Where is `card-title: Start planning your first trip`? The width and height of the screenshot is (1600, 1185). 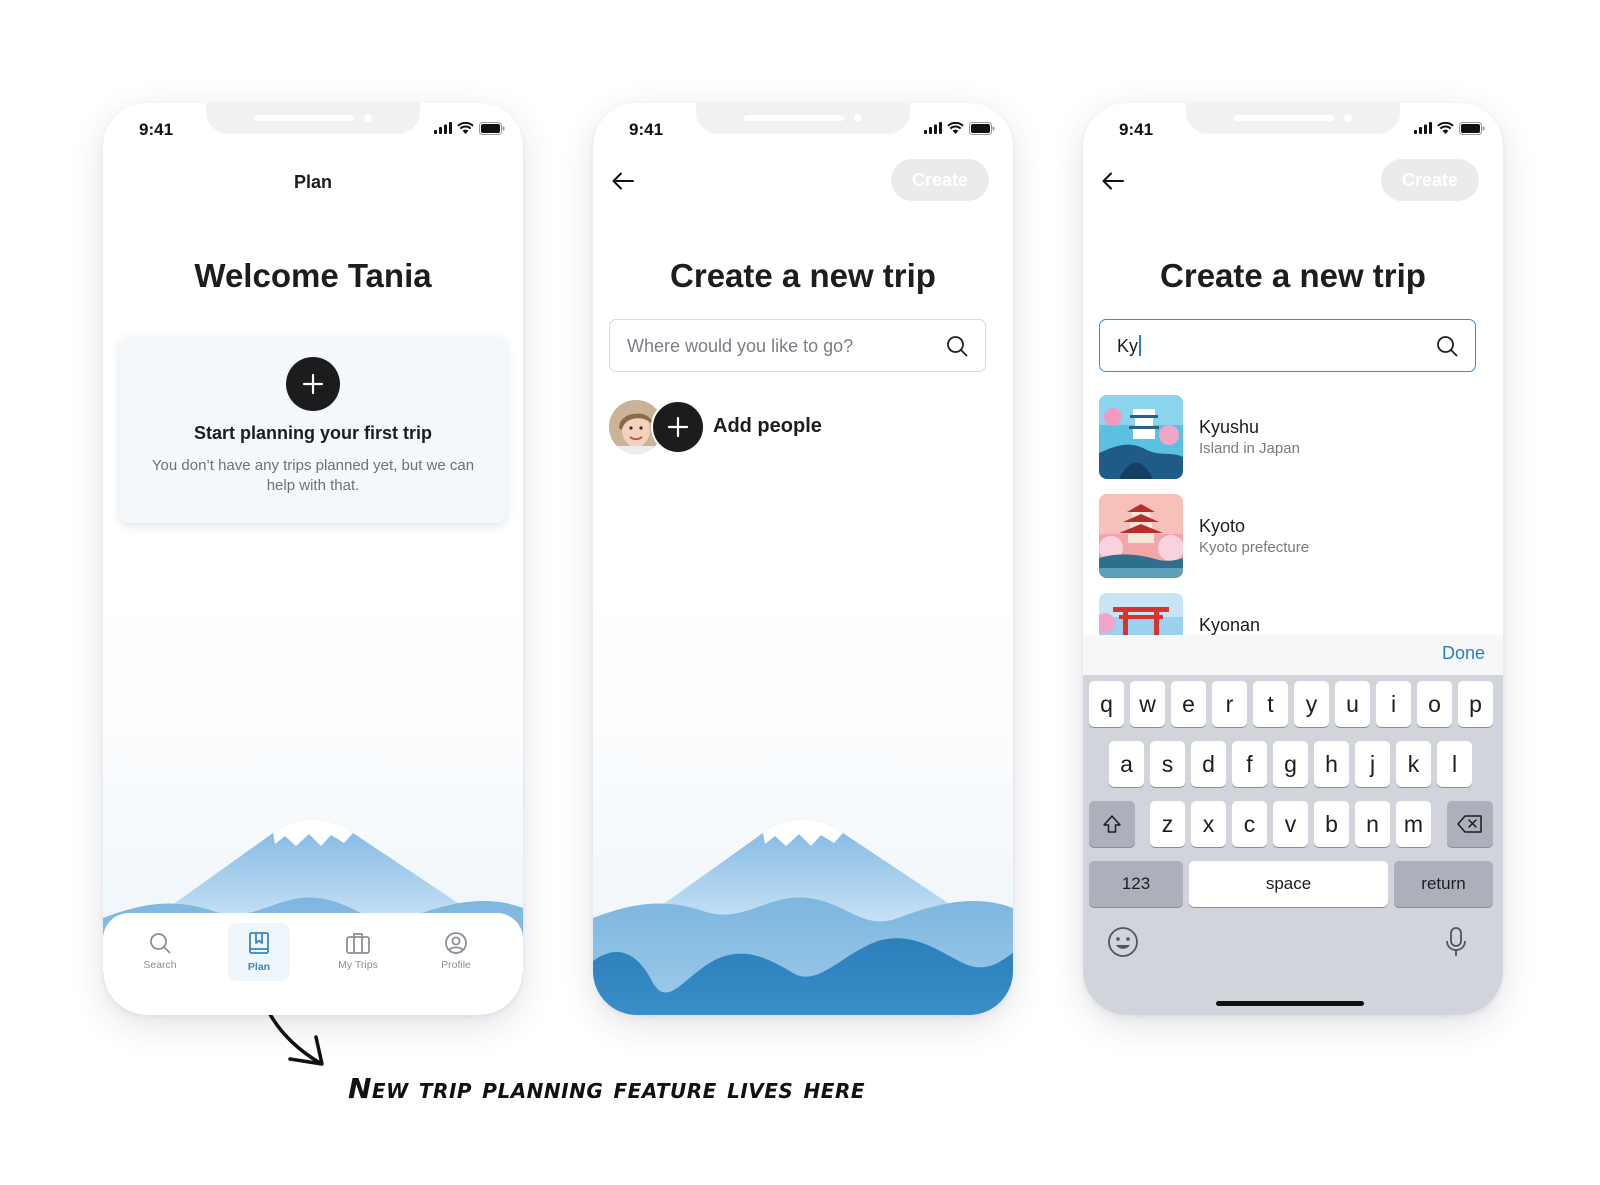 card-title: Start planning your first trip is located at coordinates (312, 433).